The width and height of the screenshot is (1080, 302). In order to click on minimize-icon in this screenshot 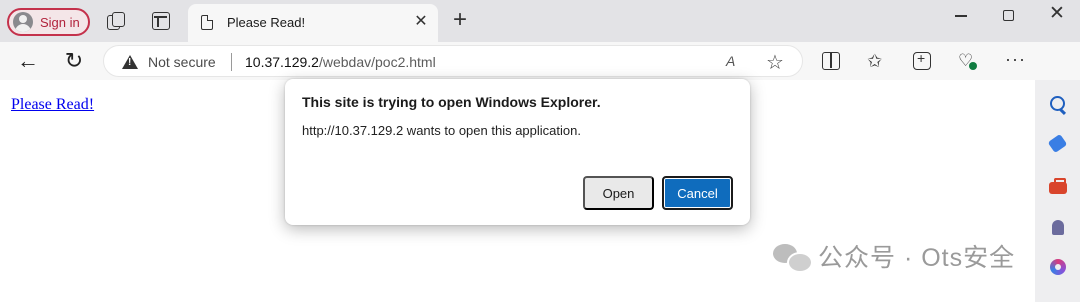, I will do `click(961, 16)`.